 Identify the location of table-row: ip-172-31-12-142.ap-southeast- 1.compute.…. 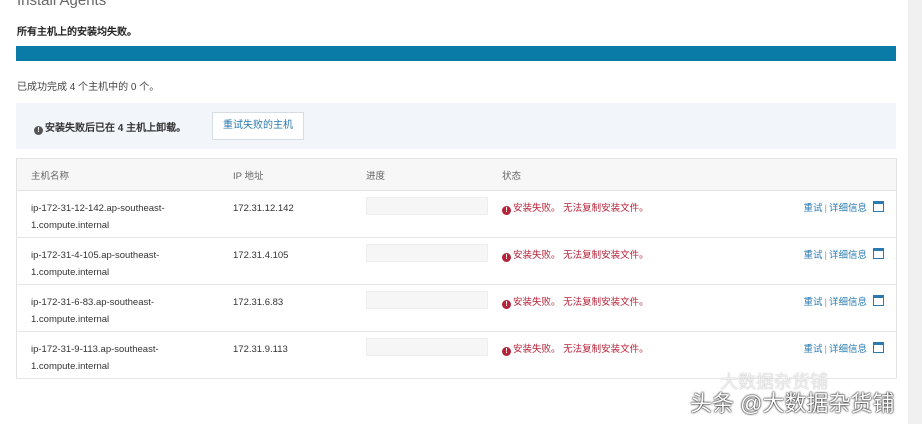
(456, 214).